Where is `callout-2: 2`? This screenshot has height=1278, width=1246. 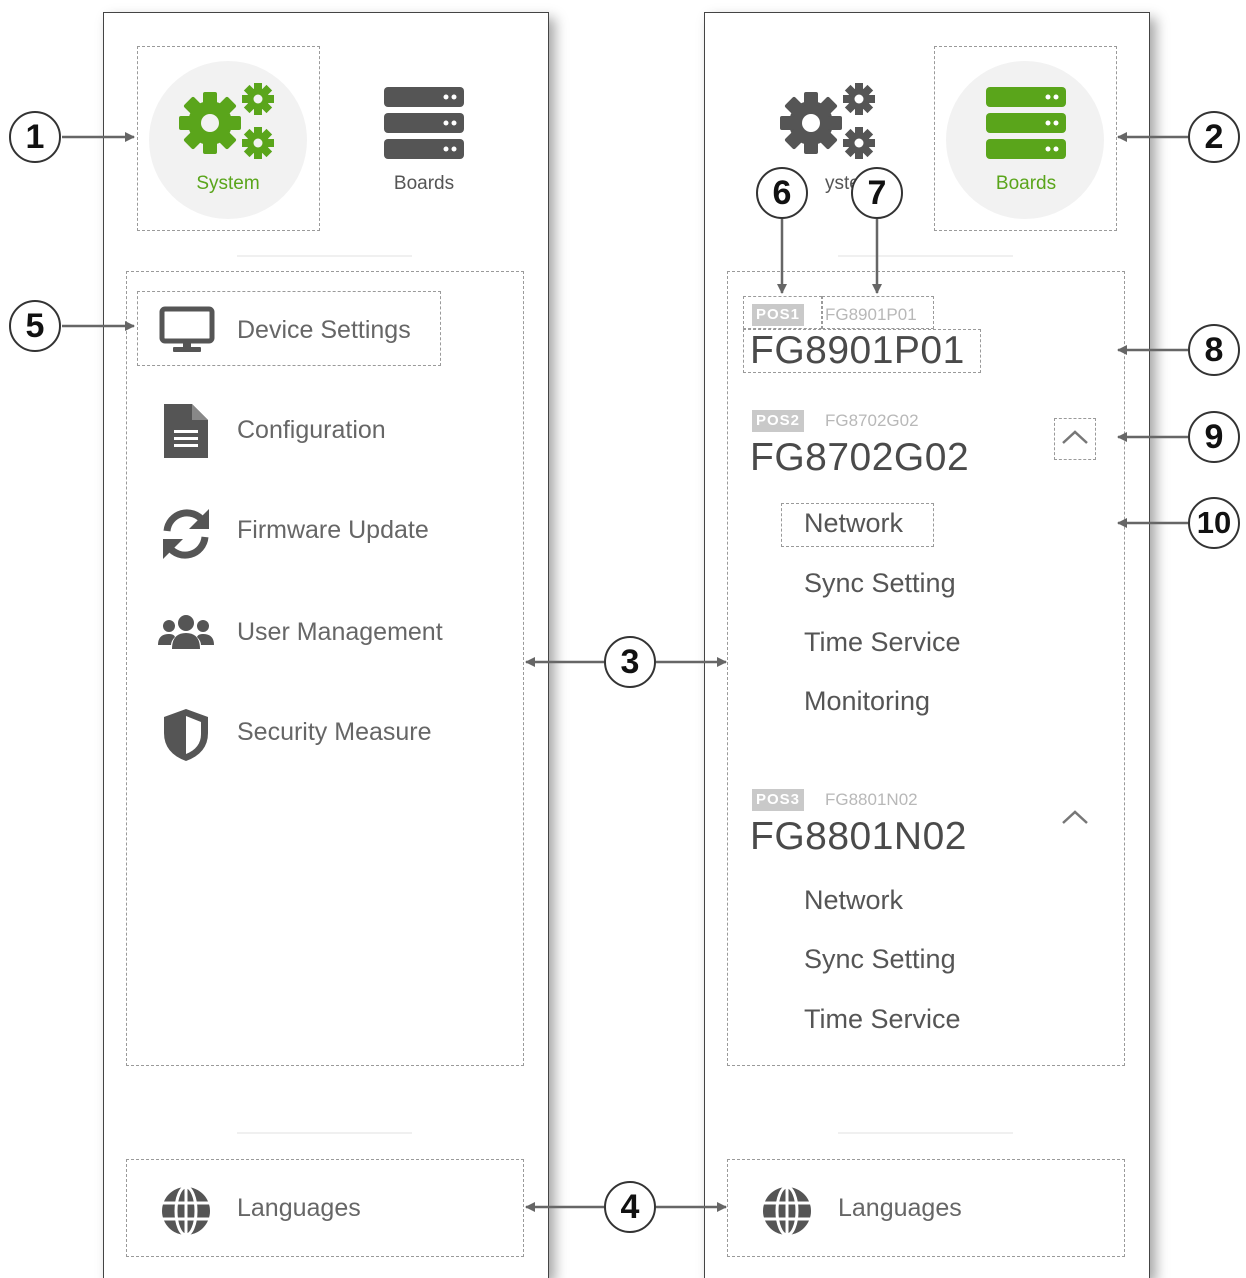
callout-2: 2 is located at coordinates (1214, 137).